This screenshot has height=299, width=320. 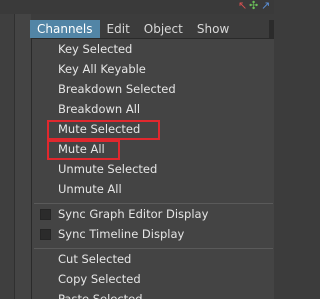 What do you see at coordinates (94, 259) in the screenshot?
I see `menu-item-cut-selected: Cut Selected` at bounding box center [94, 259].